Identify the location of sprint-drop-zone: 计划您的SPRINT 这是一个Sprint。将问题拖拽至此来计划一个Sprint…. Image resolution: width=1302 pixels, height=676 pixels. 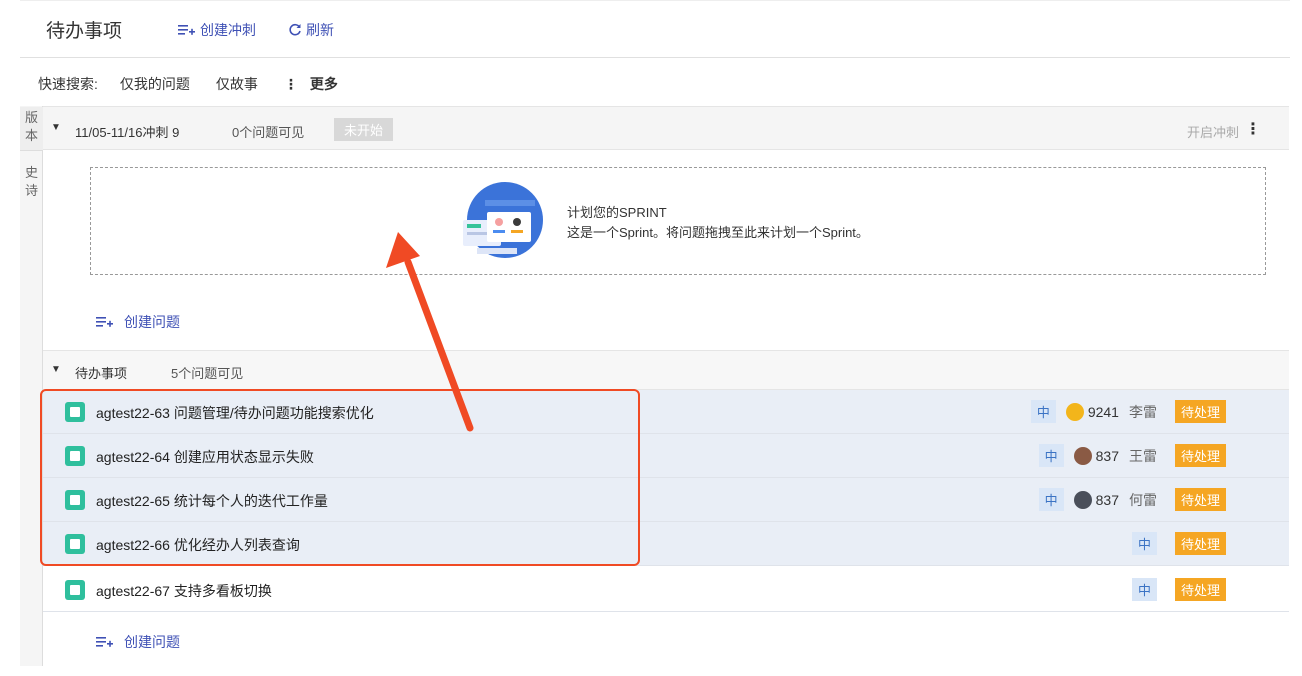
(678, 221).